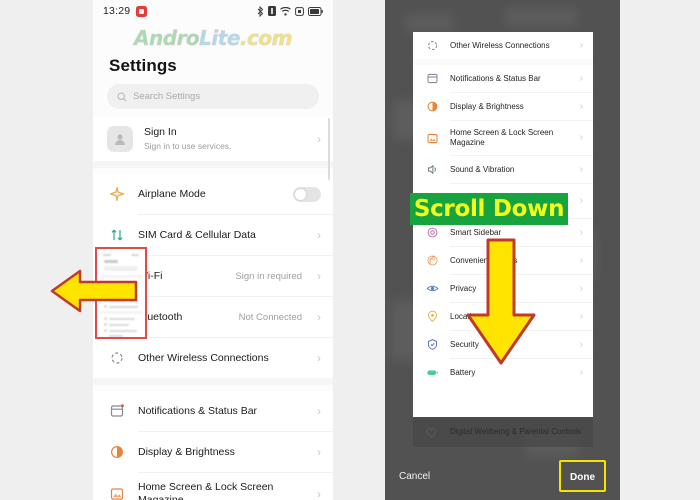 The width and height of the screenshot is (700, 500). I want to click on home-lock-screen-label: Home Screen & Lock Screen Magazine, so click(206, 490).